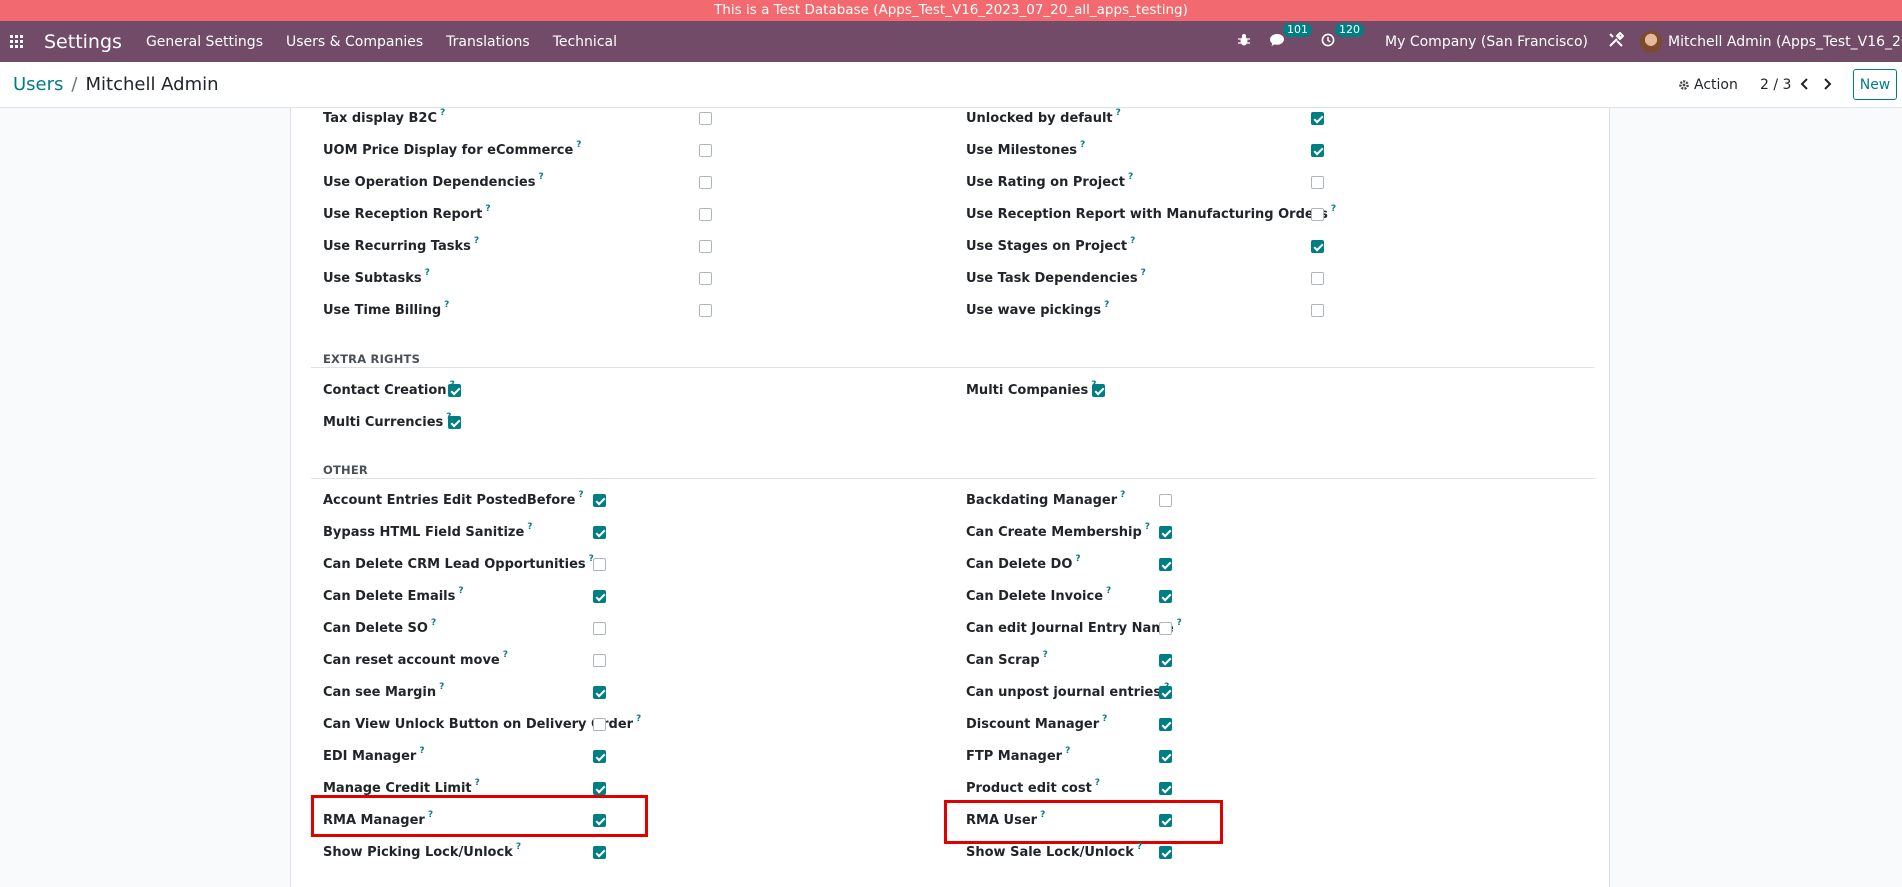 The width and height of the screenshot is (1902, 887). I want to click on checkbox-edi-manager, so click(599, 756).